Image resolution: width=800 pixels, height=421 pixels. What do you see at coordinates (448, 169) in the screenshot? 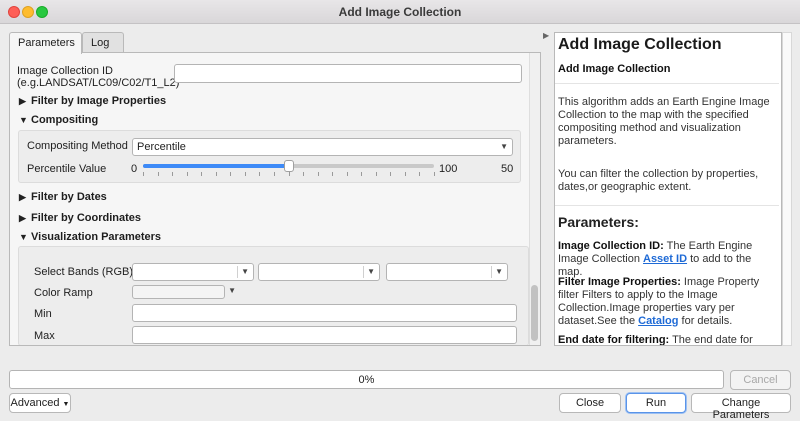
I see `slider-max-label: 100` at bounding box center [448, 169].